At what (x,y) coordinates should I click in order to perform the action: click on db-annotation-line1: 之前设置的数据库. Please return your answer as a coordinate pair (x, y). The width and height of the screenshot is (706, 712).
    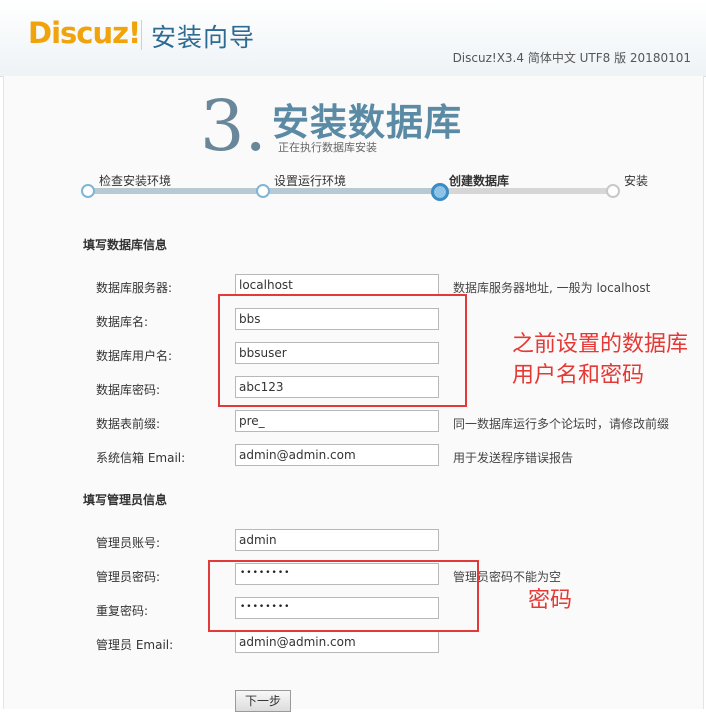
    Looking at the image, I should click on (600, 344).